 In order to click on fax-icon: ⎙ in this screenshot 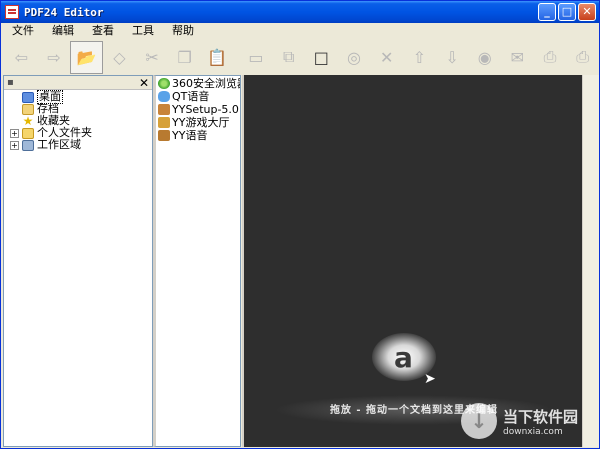, I will do `click(583, 56)`.